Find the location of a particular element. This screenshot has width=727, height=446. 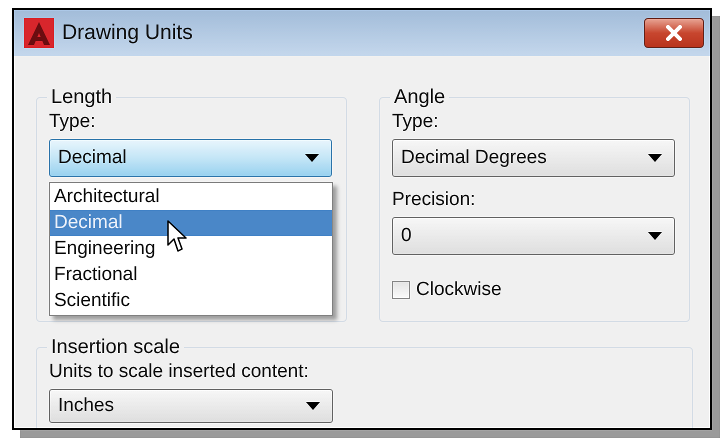

checkbox is located at coordinates (401, 290).